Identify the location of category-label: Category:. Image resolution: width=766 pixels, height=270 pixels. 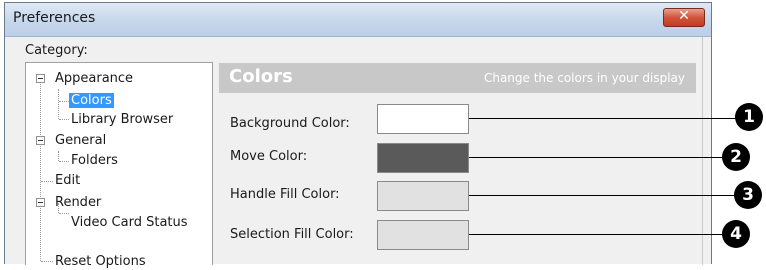
(56, 50).